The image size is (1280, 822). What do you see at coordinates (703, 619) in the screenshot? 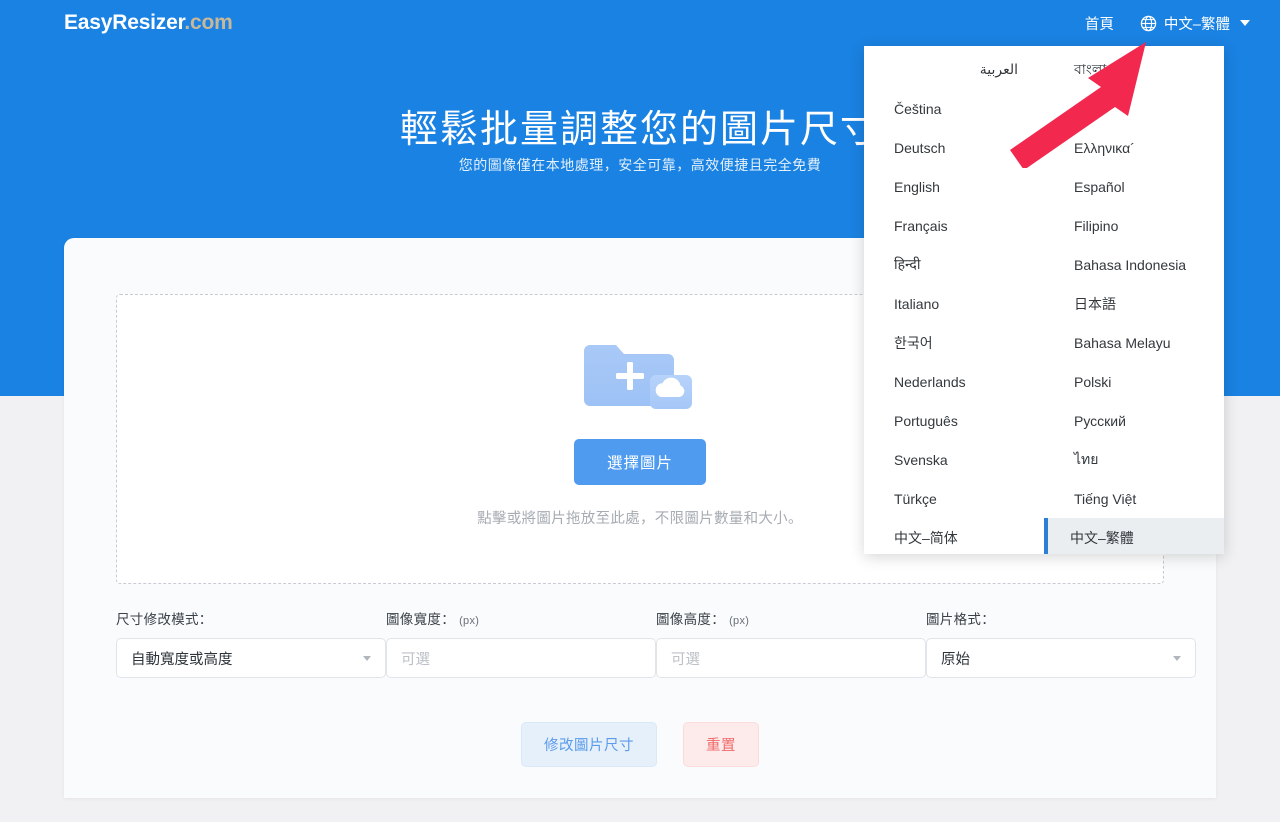
I see `option-label: 圖像高度： (px)` at bounding box center [703, 619].